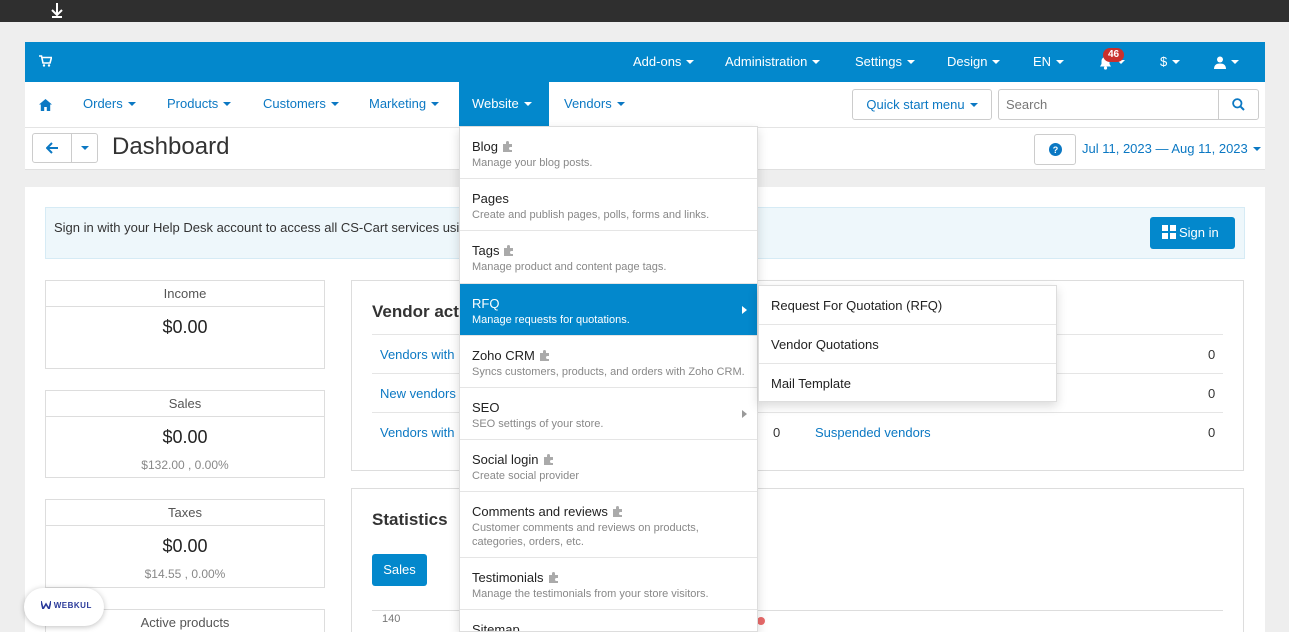 The image size is (1289, 632). I want to click on menu-item-desc: Manage your blog posts., so click(532, 163).